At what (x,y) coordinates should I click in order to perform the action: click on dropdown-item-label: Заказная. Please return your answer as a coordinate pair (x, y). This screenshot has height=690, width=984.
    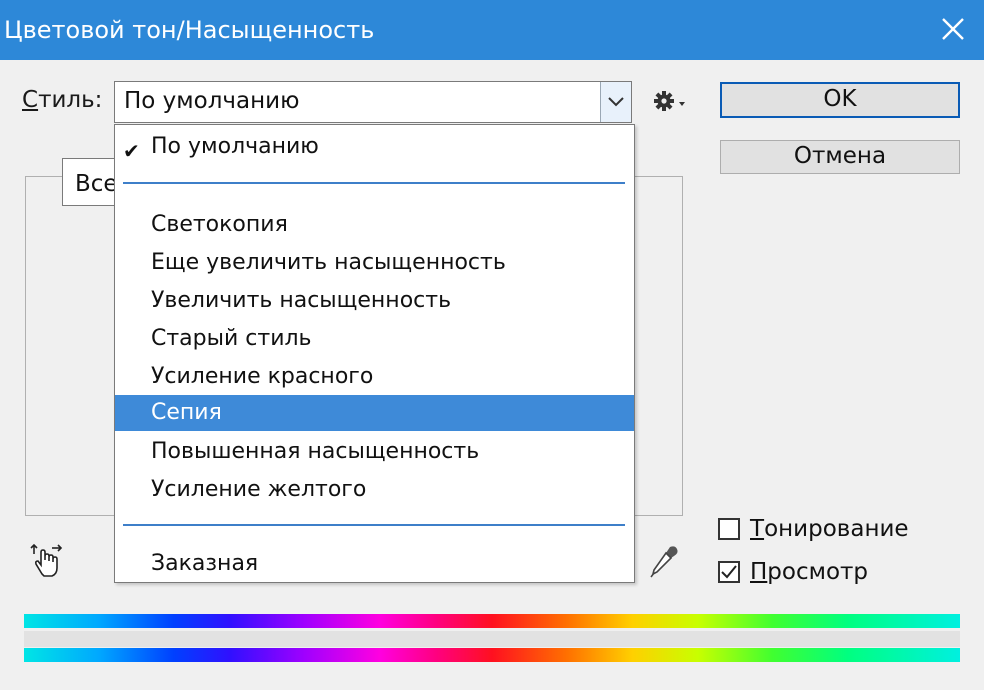
    Looking at the image, I should click on (205, 563).